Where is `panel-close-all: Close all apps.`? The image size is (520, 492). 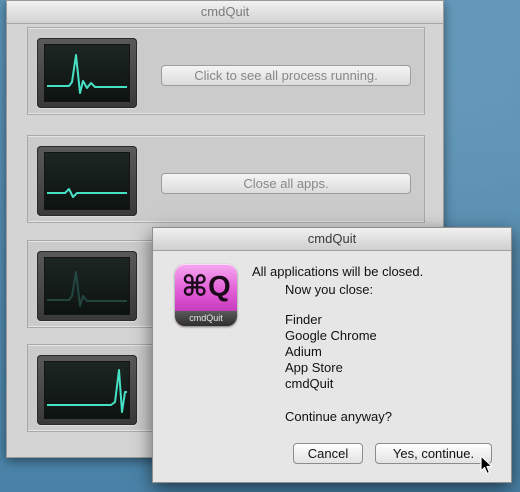
panel-close-all: Close all apps. is located at coordinates (226, 179).